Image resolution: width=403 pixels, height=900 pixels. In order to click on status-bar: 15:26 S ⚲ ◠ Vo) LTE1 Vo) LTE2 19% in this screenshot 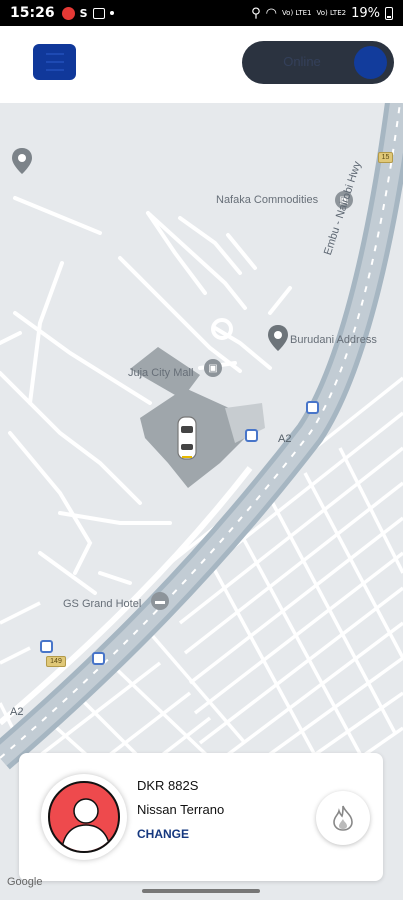, I will do `click(201, 13)`.